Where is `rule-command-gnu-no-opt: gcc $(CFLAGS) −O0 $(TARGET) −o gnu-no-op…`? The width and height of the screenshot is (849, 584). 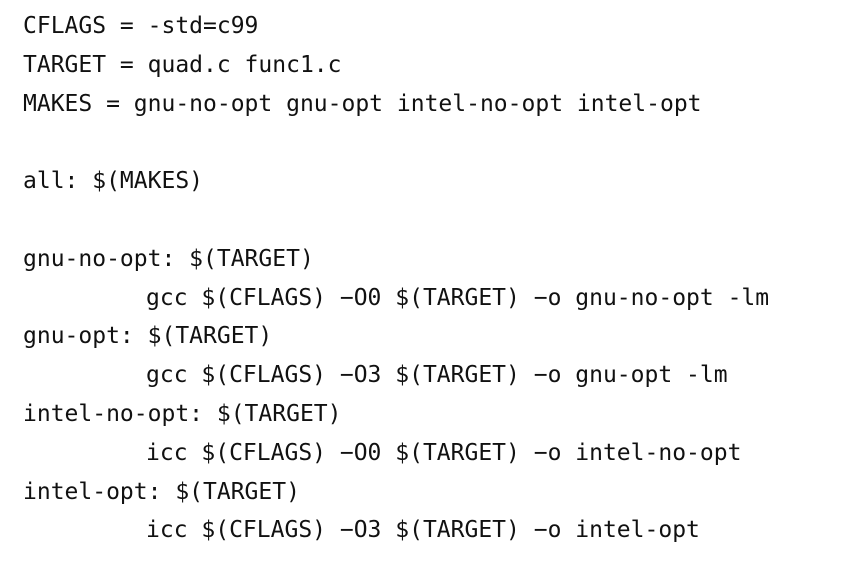
rule-command-gnu-no-opt: gcc $(CFLAGS) −O0 $(TARGET) −o gnu-no-op… is located at coordinates (458, 297).